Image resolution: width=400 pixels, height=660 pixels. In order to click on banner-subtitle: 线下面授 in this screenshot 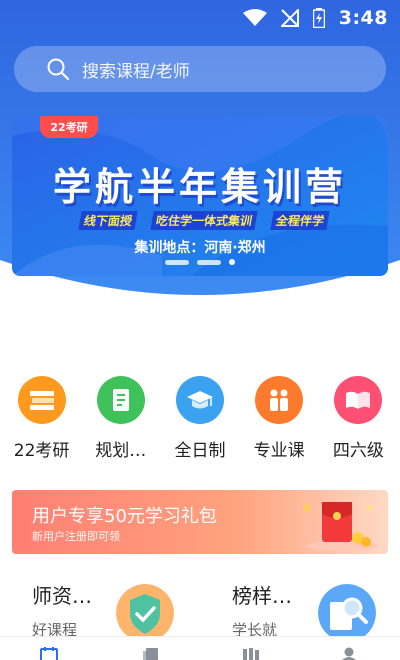, I will do `click(108, 220)`.